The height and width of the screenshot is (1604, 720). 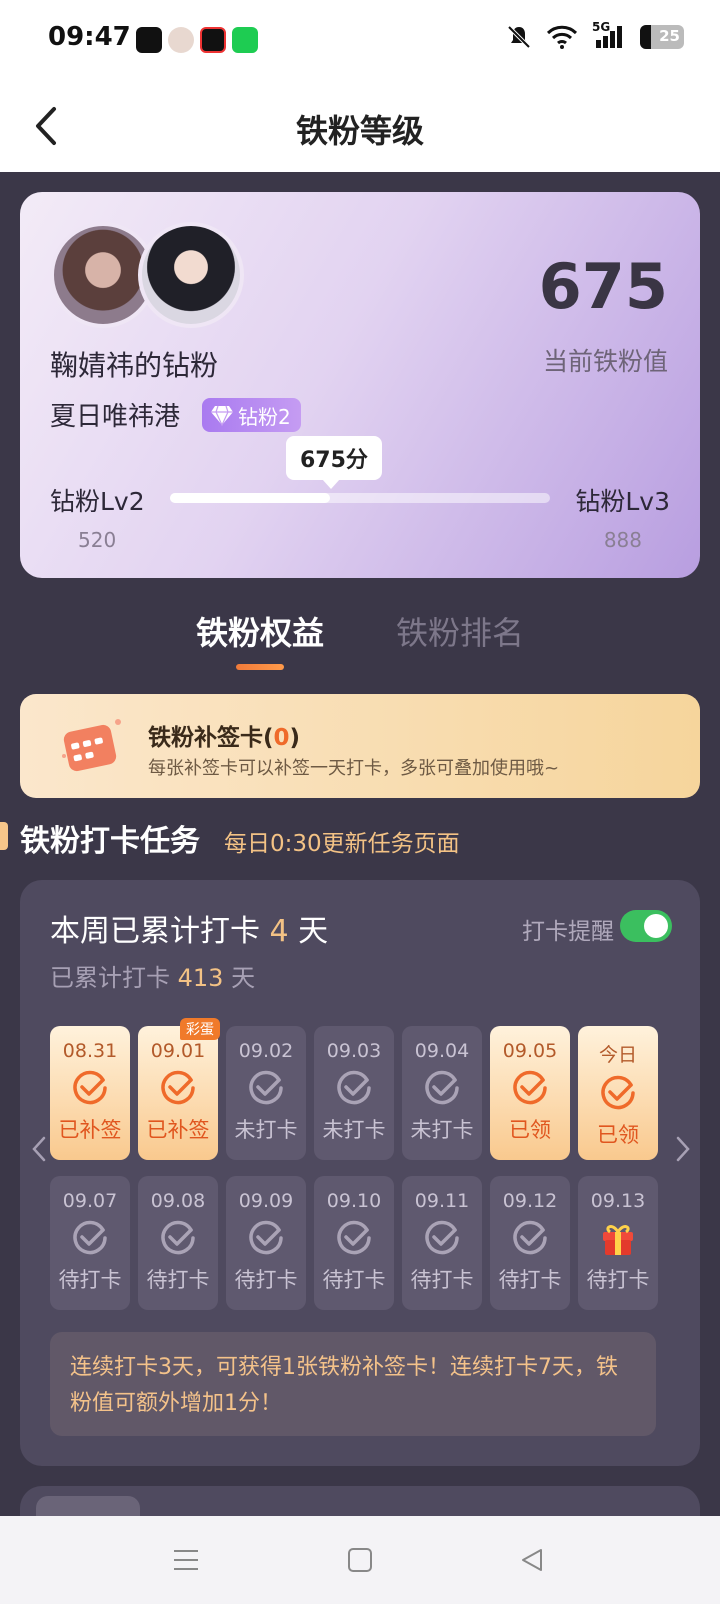 I want to click on day-cell: 08.31 已补签, so click(x=90, y=1093).